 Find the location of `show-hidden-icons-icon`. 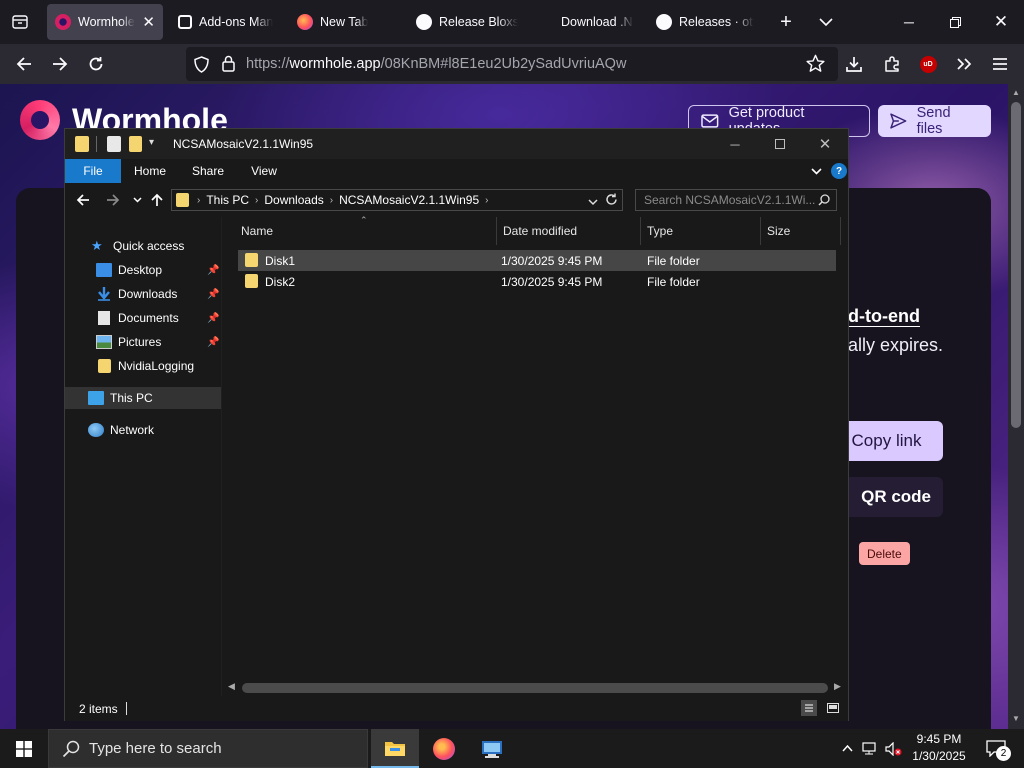

show-hidden-icons-icon is located at coordinates (847, 748).